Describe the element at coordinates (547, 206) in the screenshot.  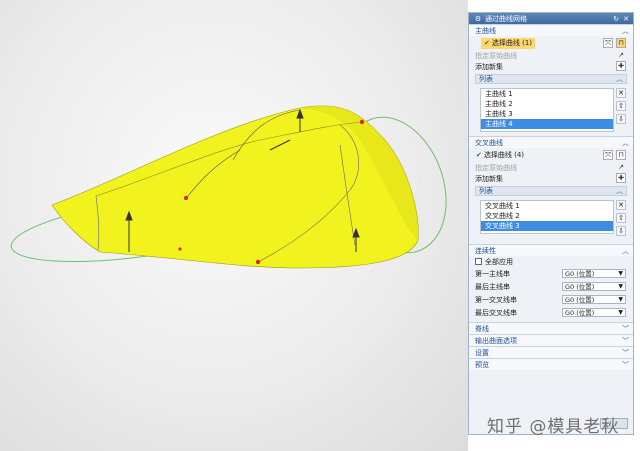
I see `list-item: 交叉曲线 1` at that location.